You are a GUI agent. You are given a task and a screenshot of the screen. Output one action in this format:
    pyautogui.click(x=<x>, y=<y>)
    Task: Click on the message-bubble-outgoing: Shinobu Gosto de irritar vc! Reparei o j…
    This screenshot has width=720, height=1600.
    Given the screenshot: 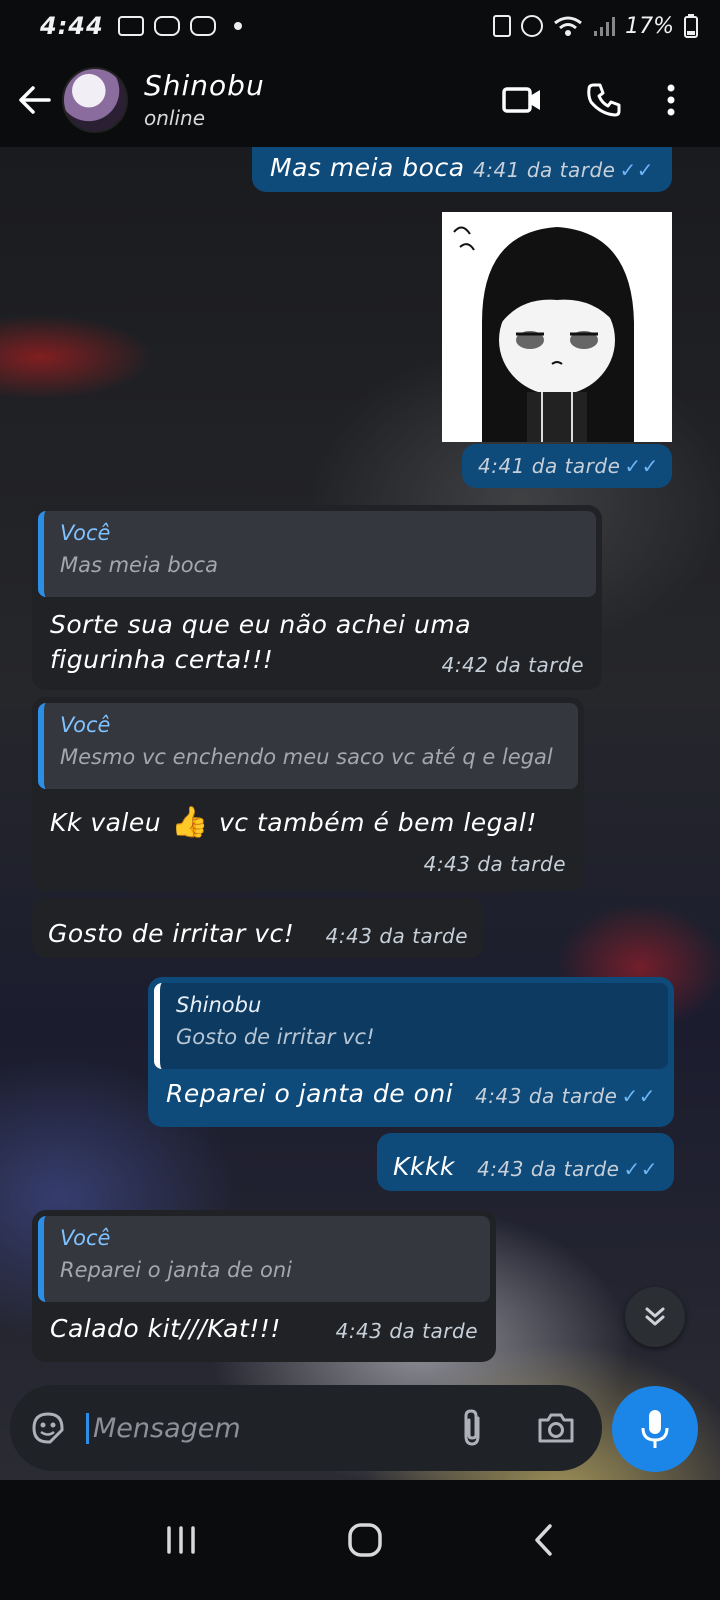 What is the action you would take?
    pyautogui.click(x=411, y=1052)
    